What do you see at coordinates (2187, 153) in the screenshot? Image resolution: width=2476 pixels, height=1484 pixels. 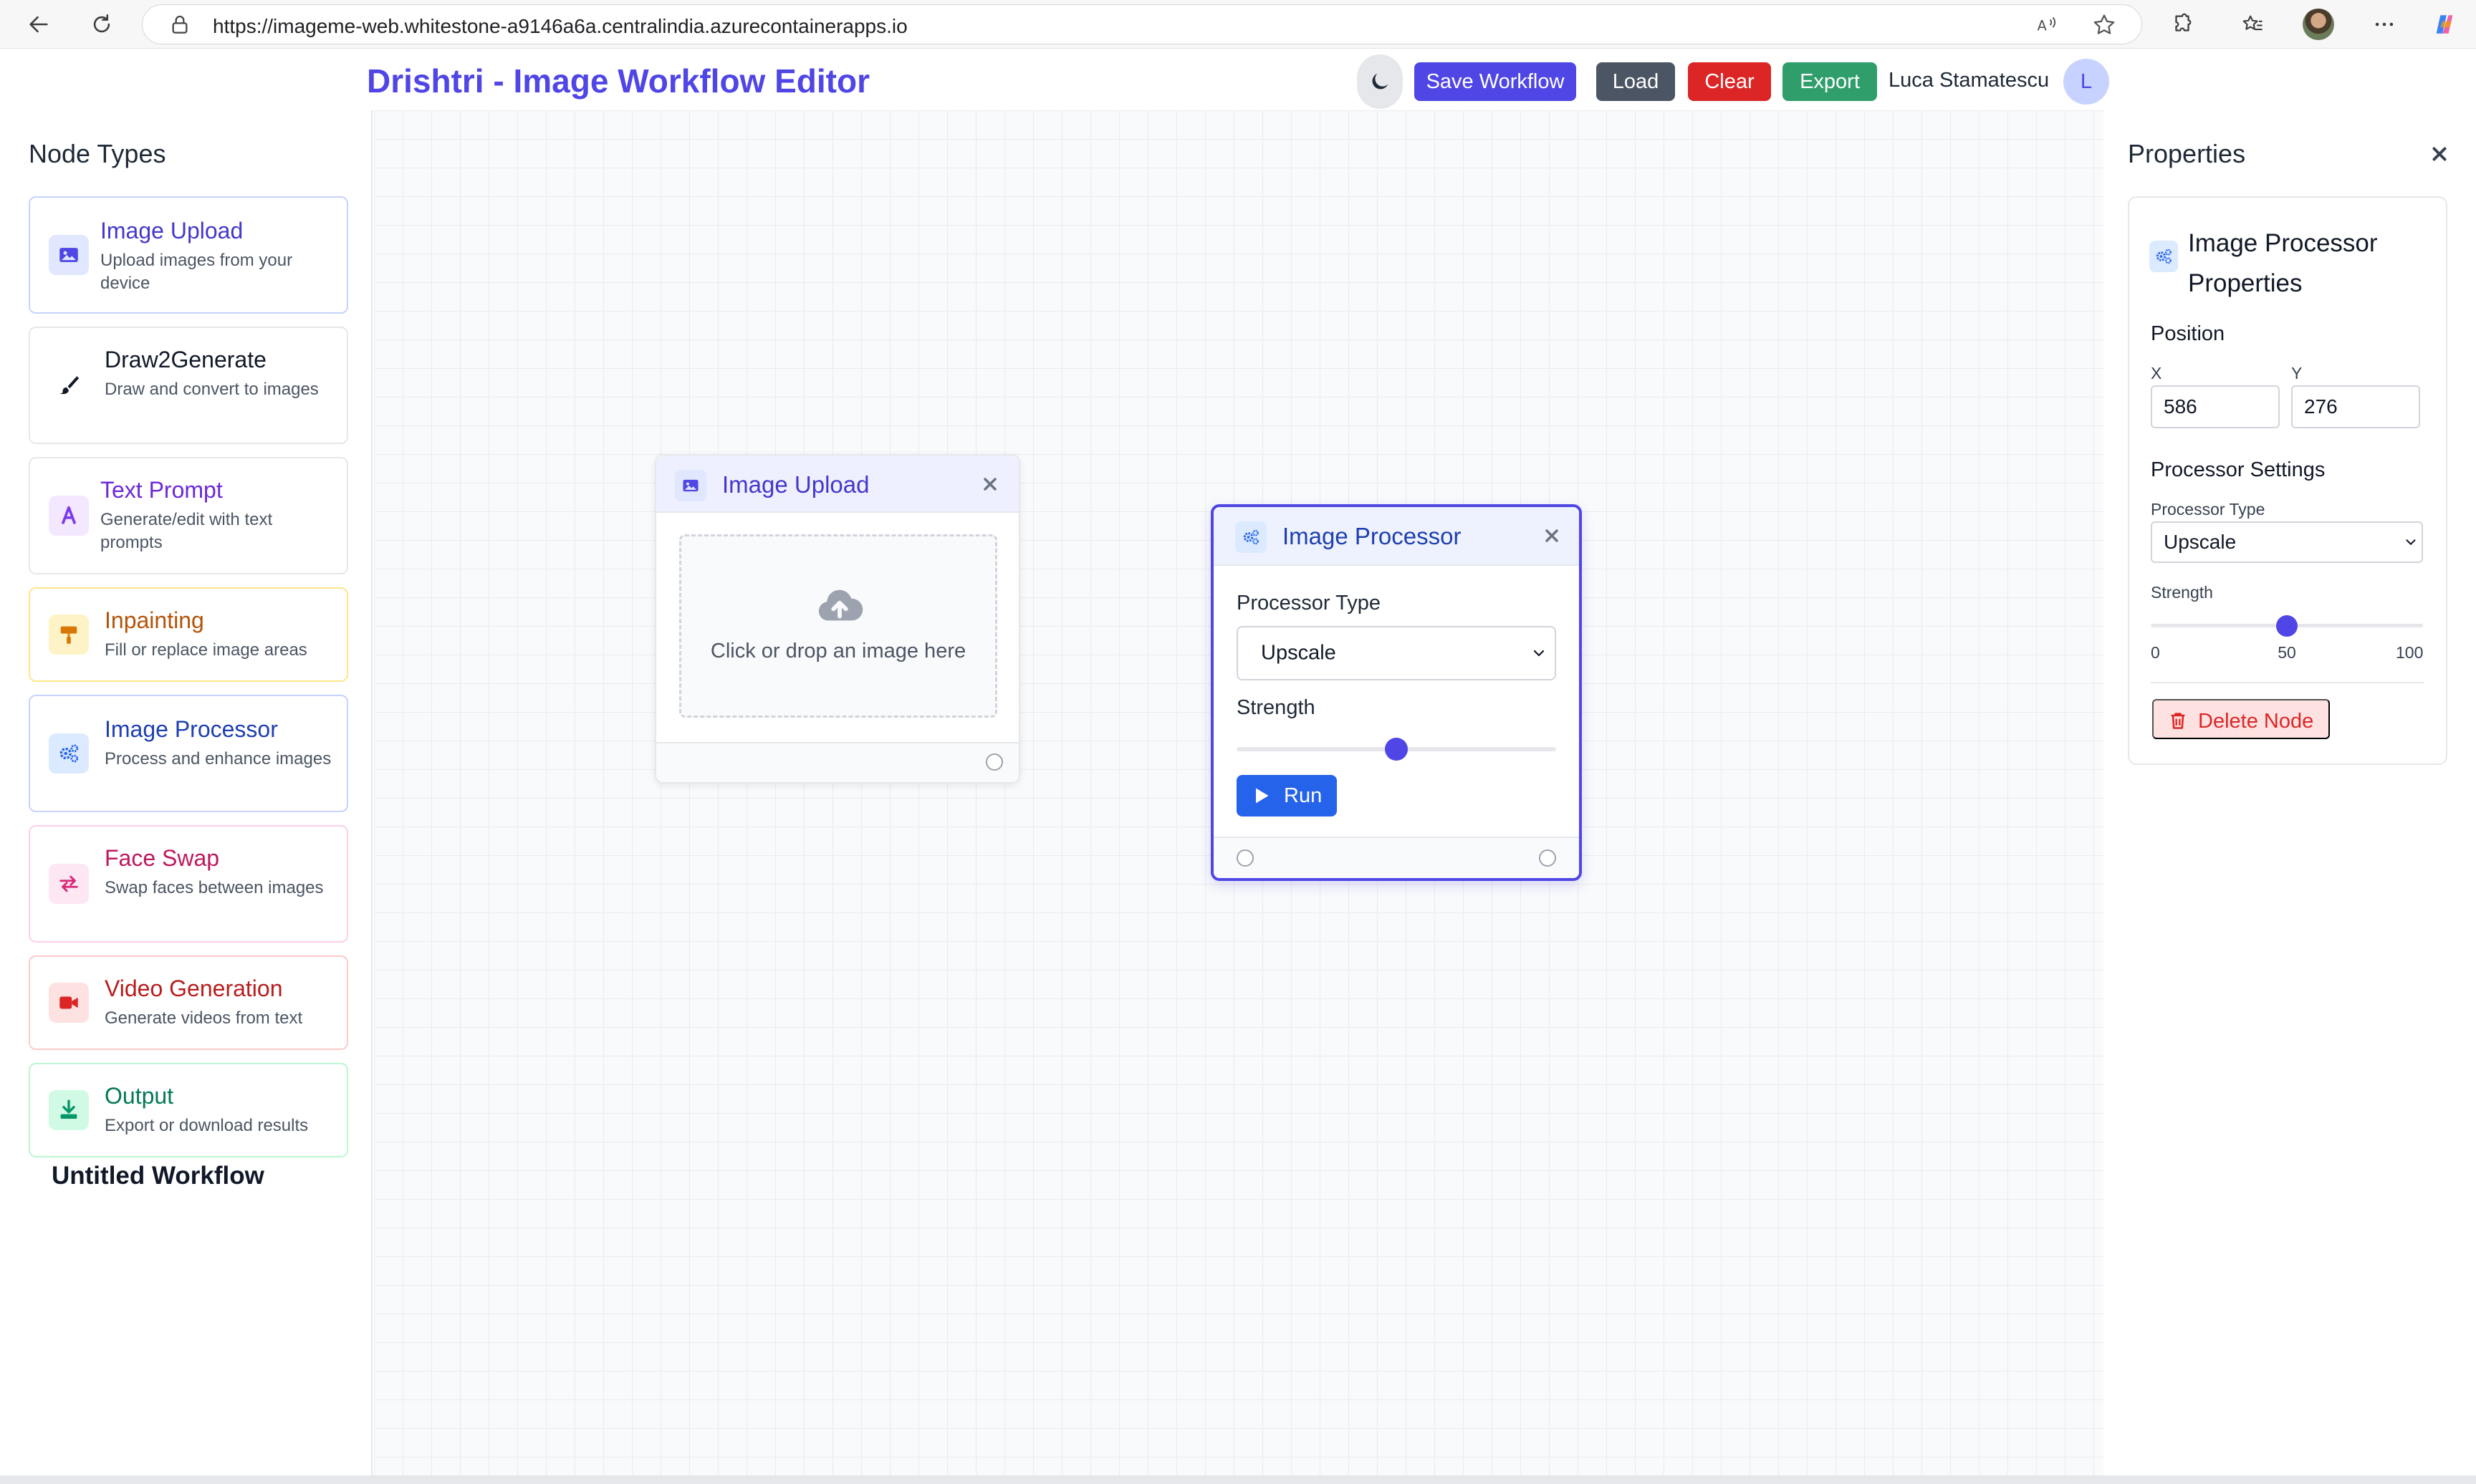 I see `properties-title: Properties` at bounding box center [2187, 153].